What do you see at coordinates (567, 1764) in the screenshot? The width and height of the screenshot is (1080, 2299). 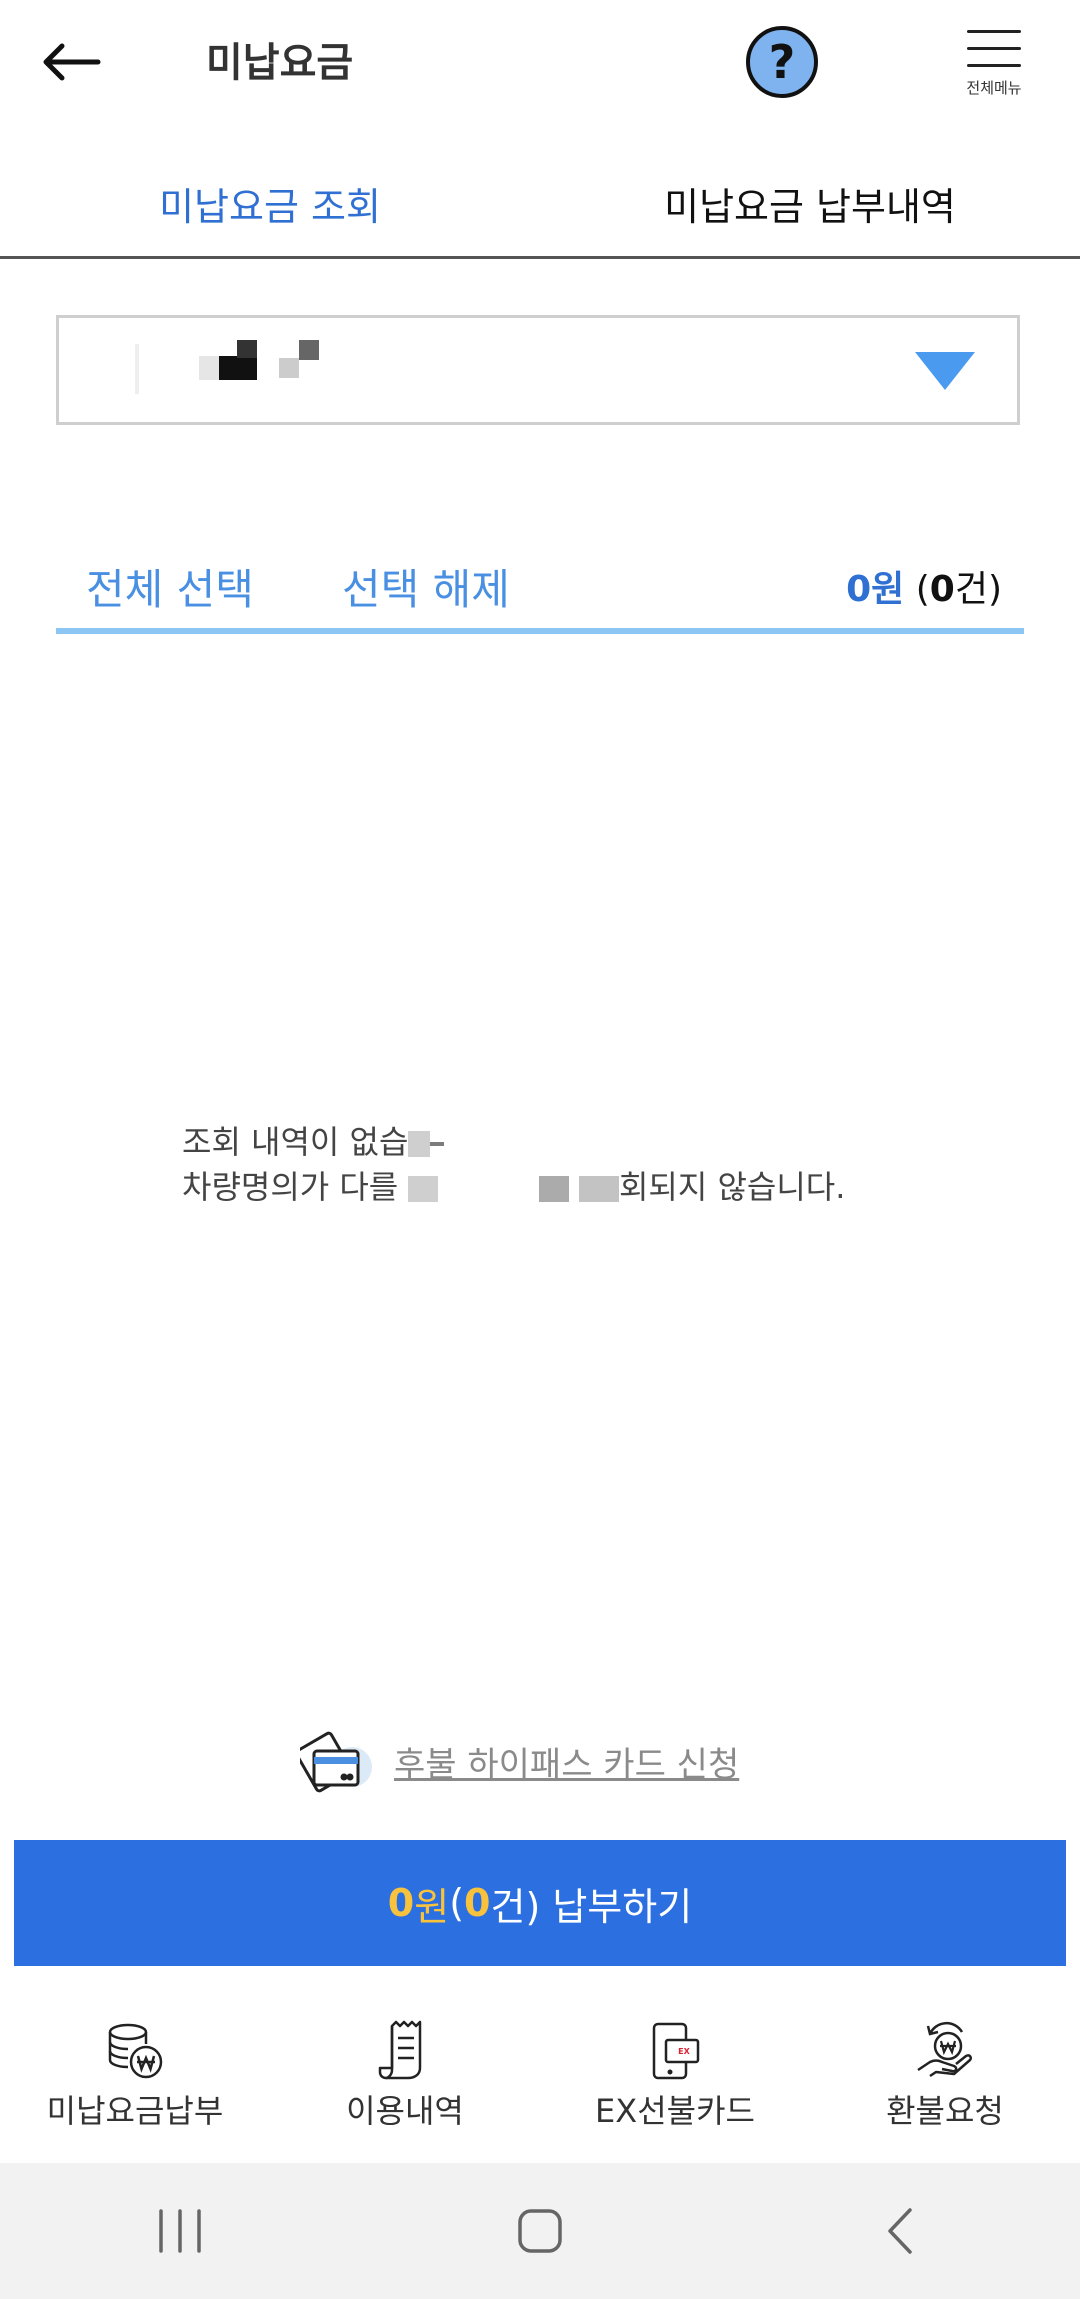 I see `hipass-card-apply-text: 후불 하이패스 카드 신청` at bounding box center [567, 1764].